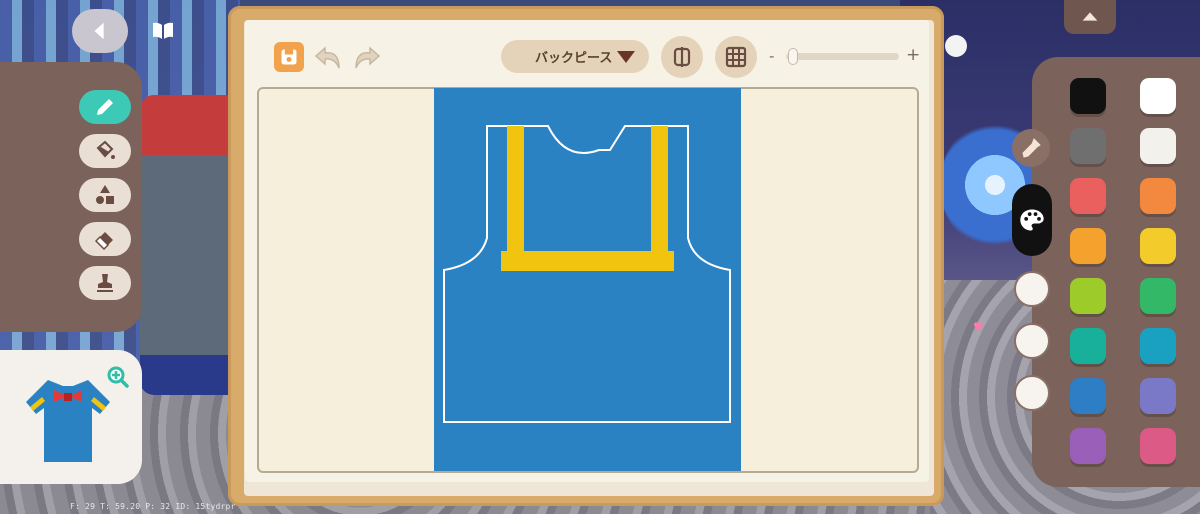  I want to click on chevron-up-icon, so click(1090, 16).